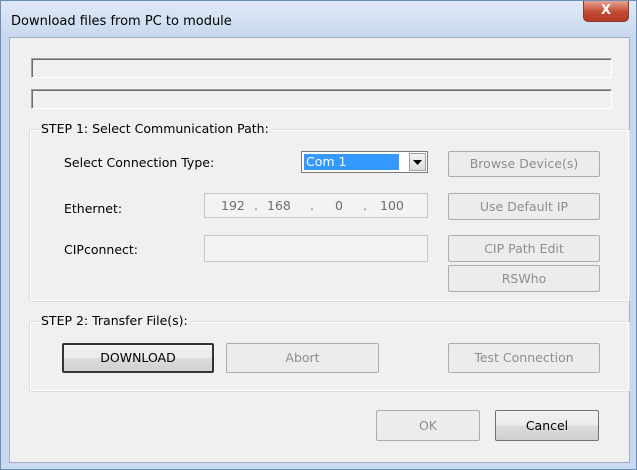 The width and height of the screenshot is (637, 470). What do you see at coordinates (302, 358) in the screenshot?
I see `abort-button: Abort` at bounding box center [302, 358].